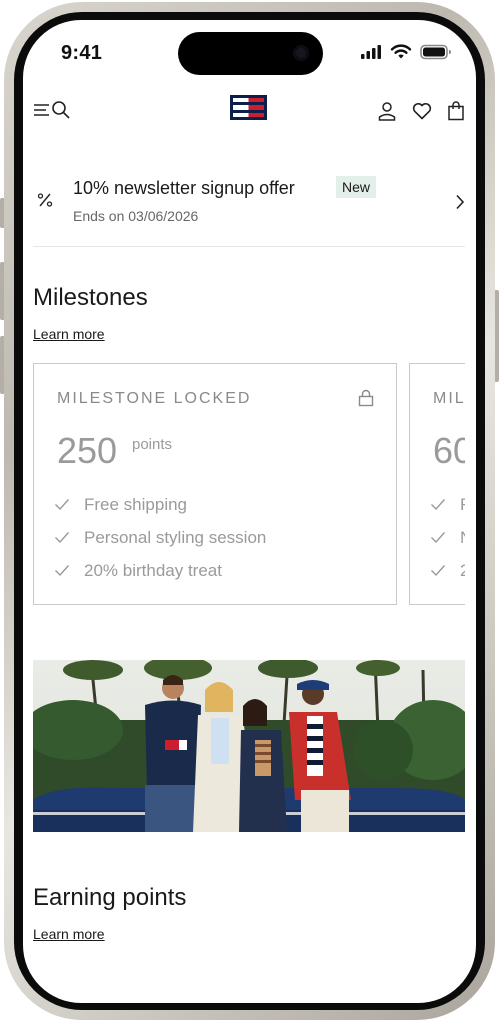  Describe the element at coordinates (110, 897) in the screenshot. I see `earning-points-title: Earning points` at that location.